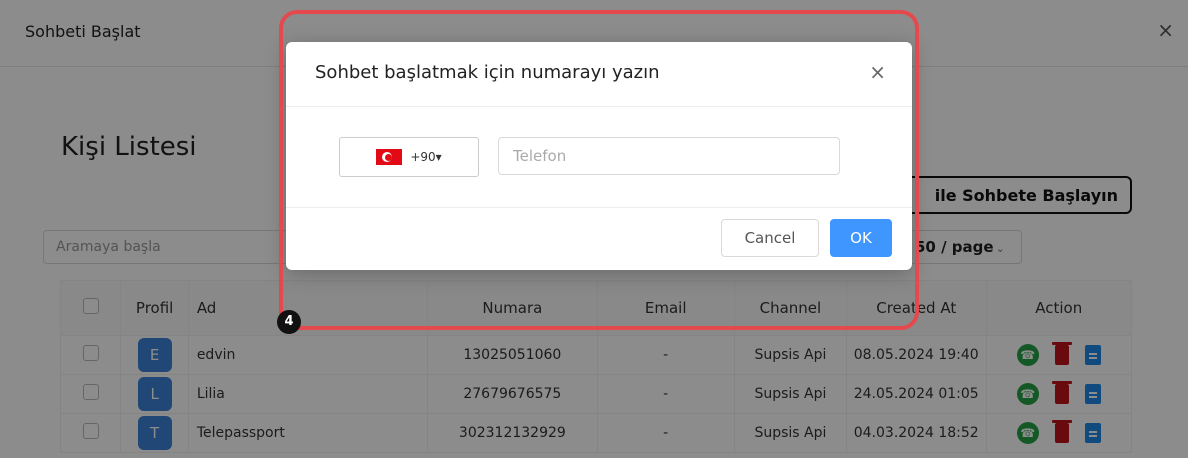  I want to click on annotation-marker: 4, so click(289, 322).